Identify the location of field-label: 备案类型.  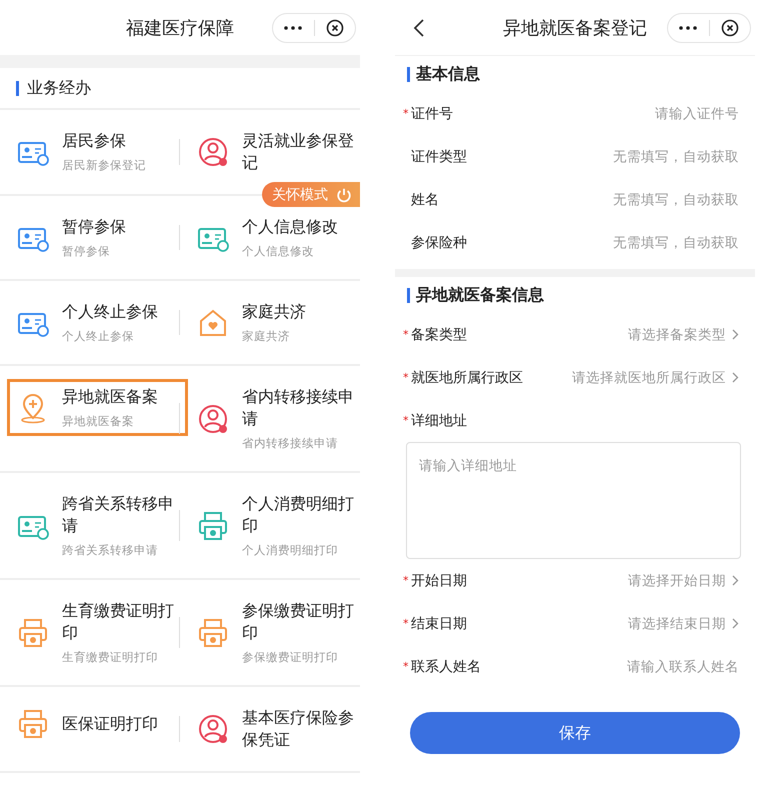
(439, 335).